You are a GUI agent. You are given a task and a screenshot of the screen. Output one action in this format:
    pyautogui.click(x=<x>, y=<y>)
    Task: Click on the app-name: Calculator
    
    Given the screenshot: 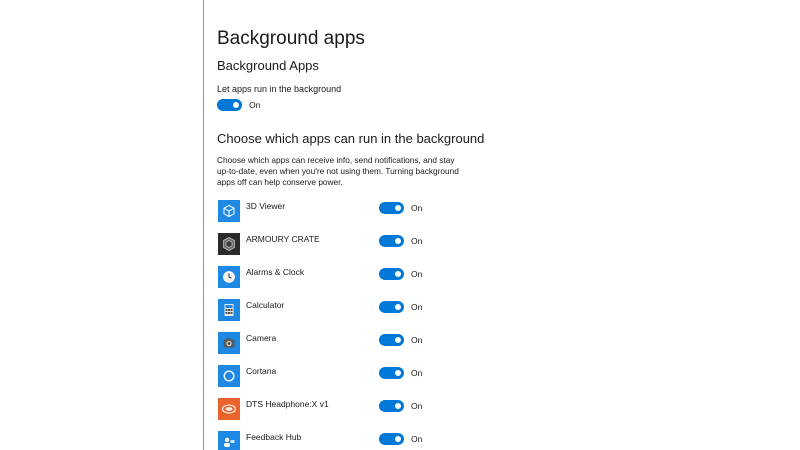 What is the action you would take?
    pyautogui.click(x=265, y=305)
    